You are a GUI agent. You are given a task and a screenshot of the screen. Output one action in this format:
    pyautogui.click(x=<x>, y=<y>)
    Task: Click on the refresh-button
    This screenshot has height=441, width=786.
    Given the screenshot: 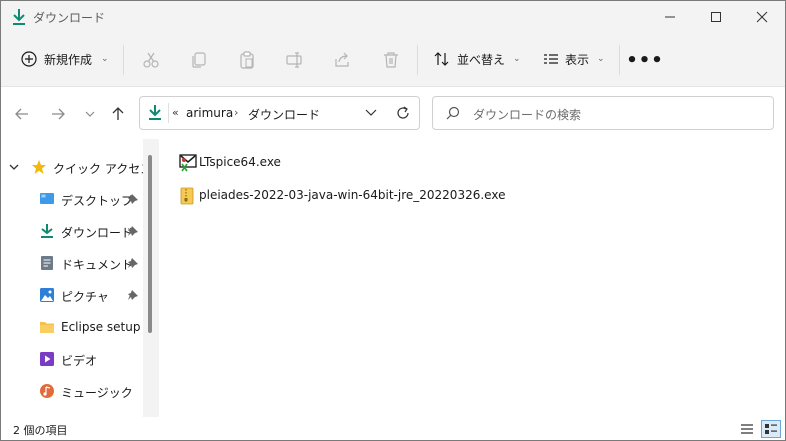 What is the action you would take?
    pyautogui.click(x=403, y=113)
    